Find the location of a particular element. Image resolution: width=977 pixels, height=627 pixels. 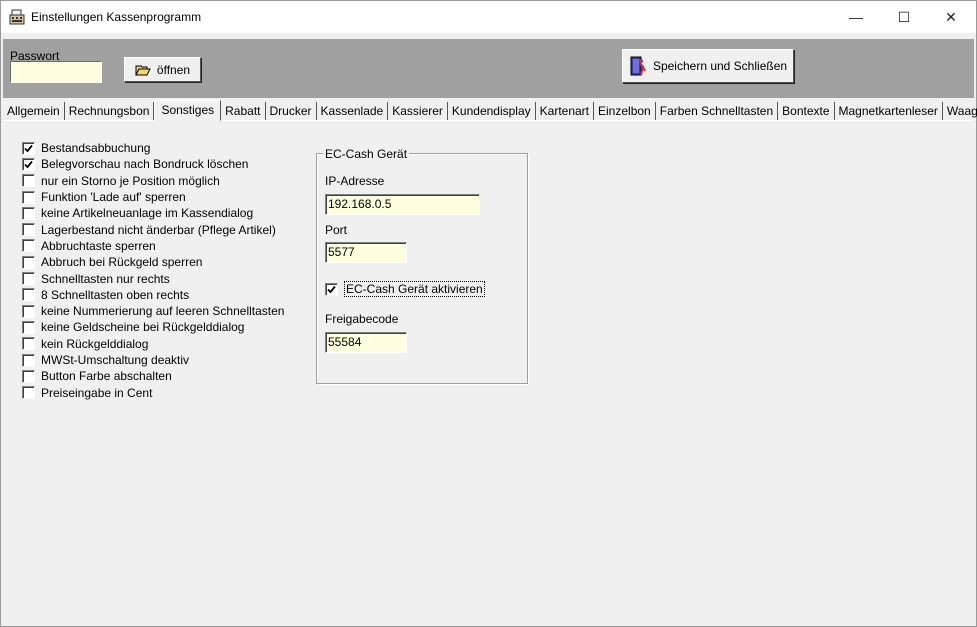

ip-address-label: IP-Adresse is located at coordinates (355, 181).